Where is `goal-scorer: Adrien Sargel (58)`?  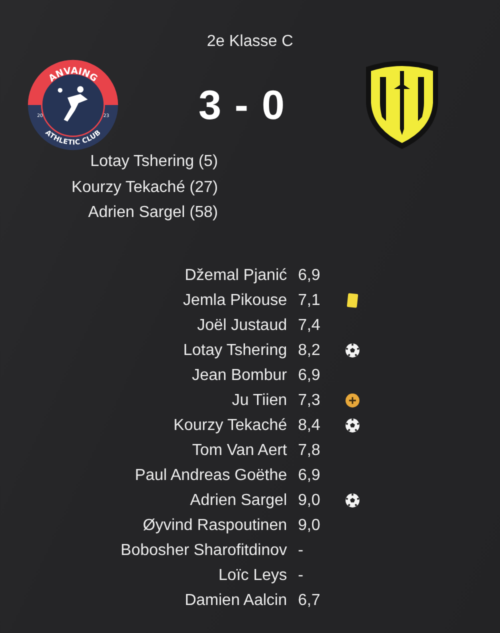 goal-scorer: Adrien Sargel (58) is located at coordinates (153, 213).